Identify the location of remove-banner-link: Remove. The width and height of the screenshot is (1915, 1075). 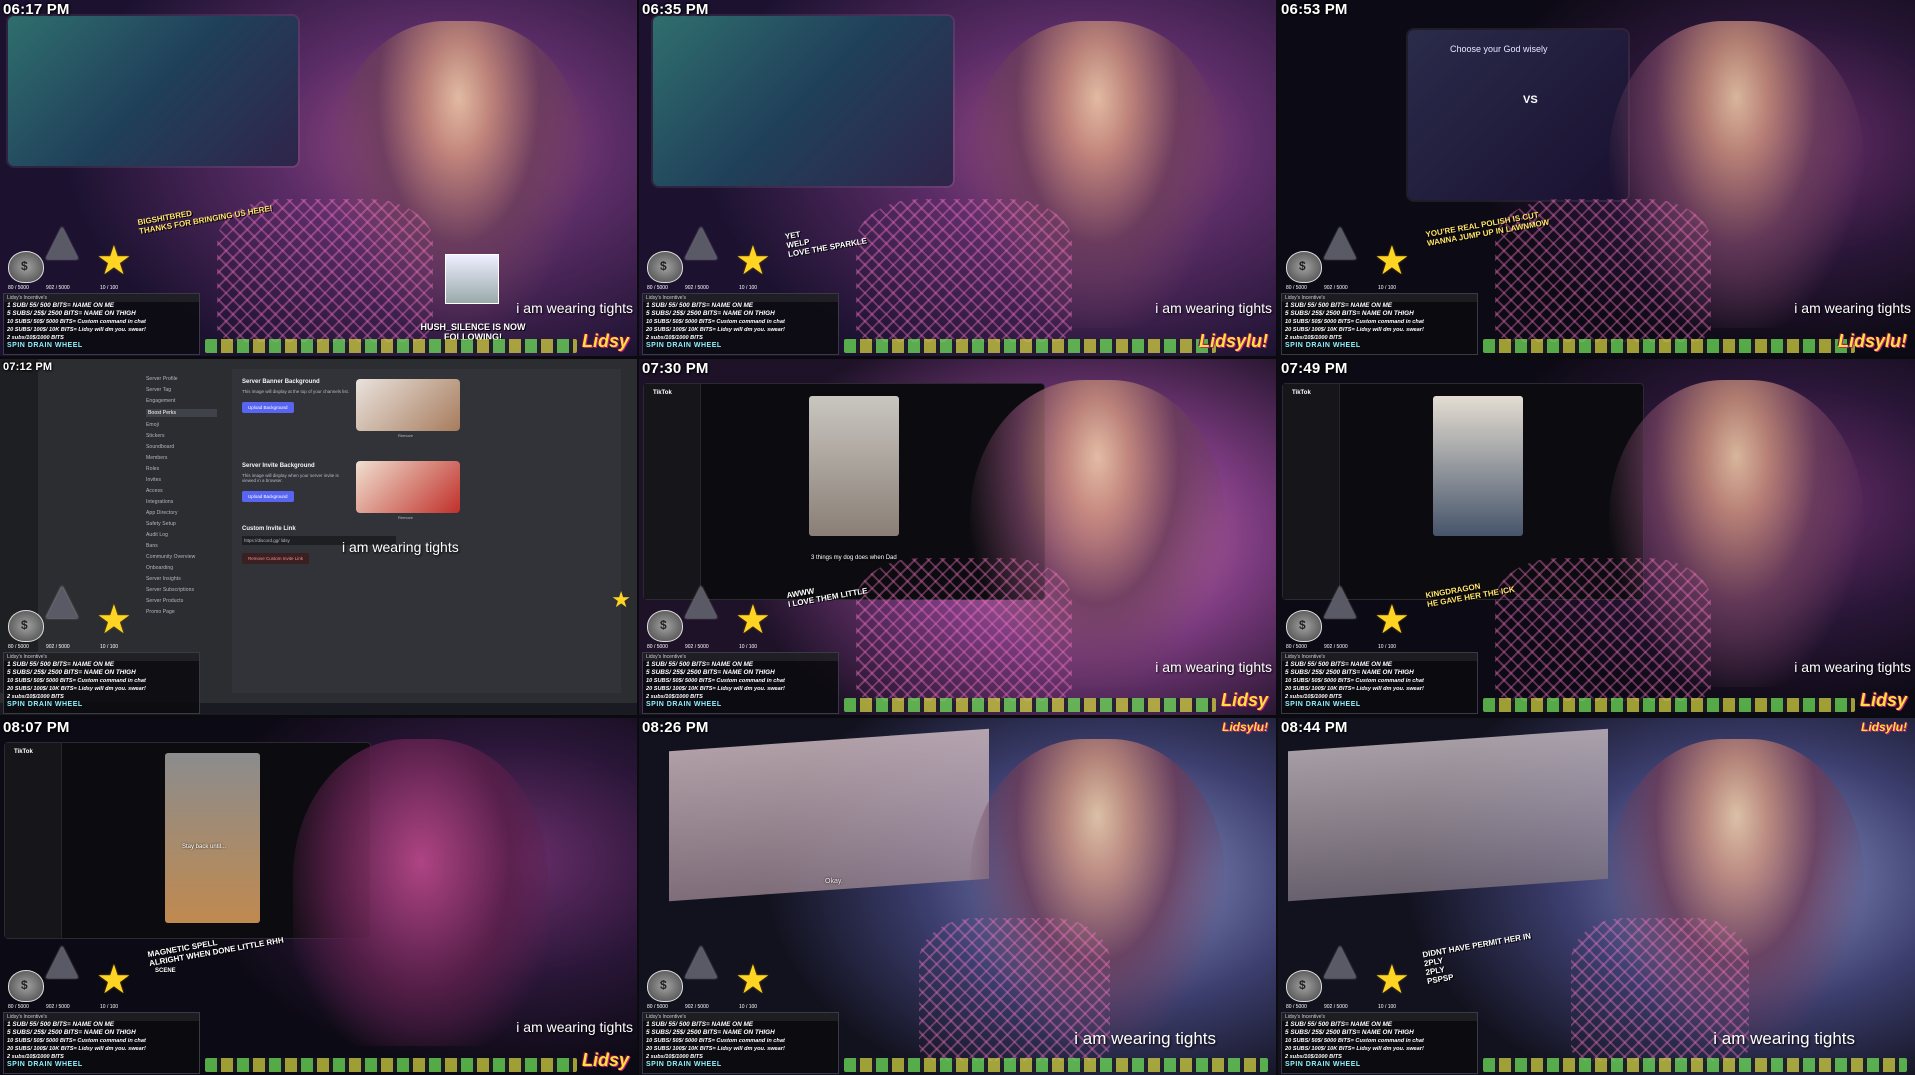
(405, 435).